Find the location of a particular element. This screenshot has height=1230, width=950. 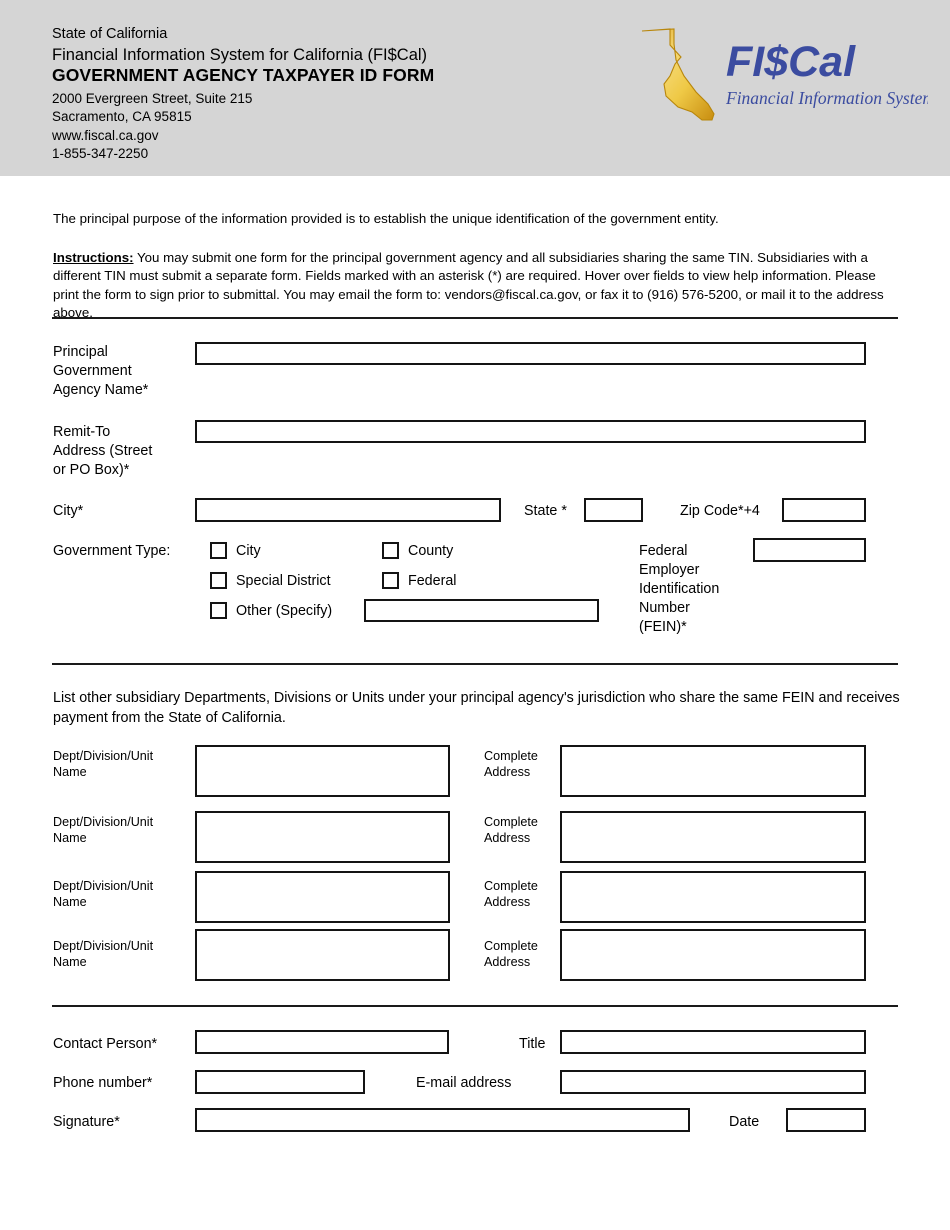

checkbox-county-label: County is located at coordinates (431, 551).